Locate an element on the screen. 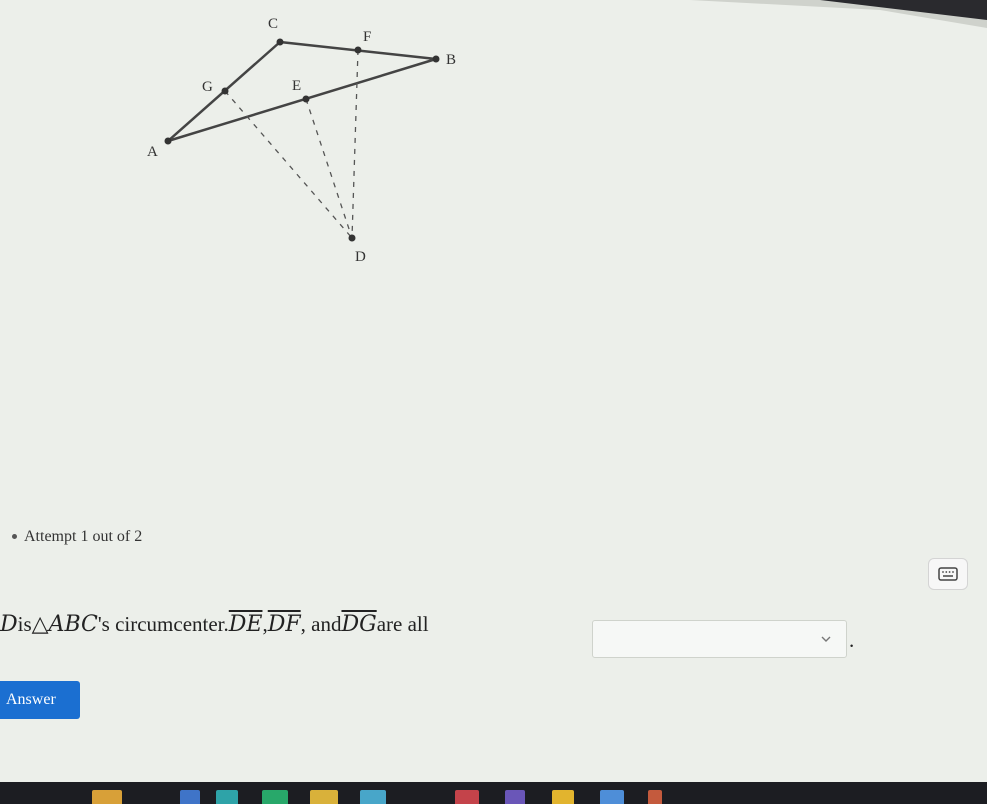 The image size is (987, 804). label-d: D is located at coordinates (360, 257).